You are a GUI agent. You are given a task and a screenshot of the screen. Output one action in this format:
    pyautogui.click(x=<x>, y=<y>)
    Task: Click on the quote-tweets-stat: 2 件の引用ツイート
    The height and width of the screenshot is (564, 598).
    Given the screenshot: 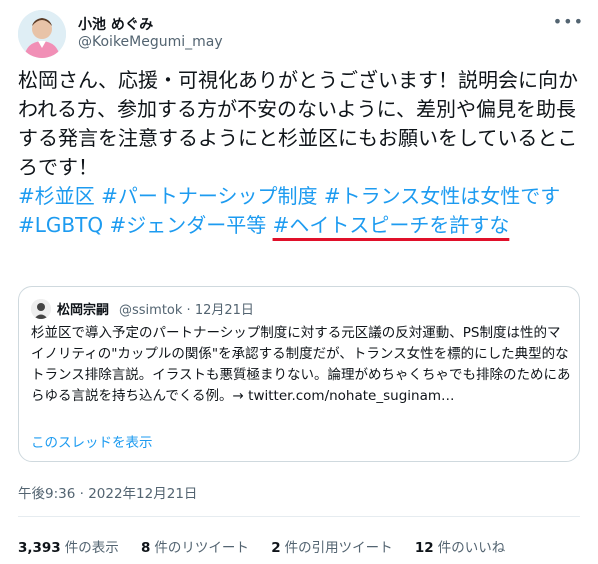 What is the action you would take?
    pyautogui.click(x=331, y=546)
    